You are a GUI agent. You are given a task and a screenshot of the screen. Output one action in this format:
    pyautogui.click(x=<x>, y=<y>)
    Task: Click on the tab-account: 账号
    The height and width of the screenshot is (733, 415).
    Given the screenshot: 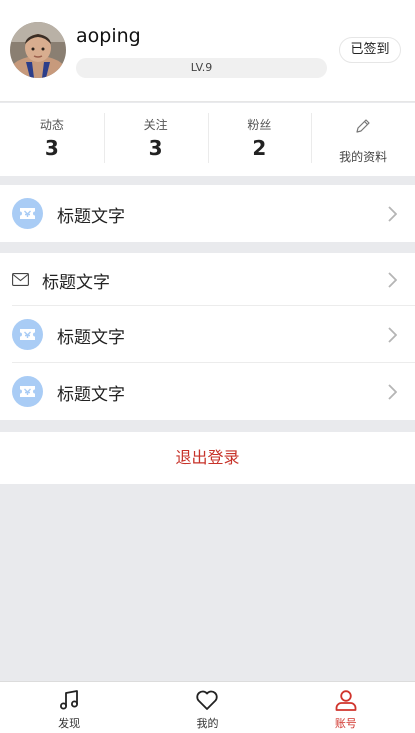 What is the action you would take?
    pyautogui.click(x=346, y=707)
    